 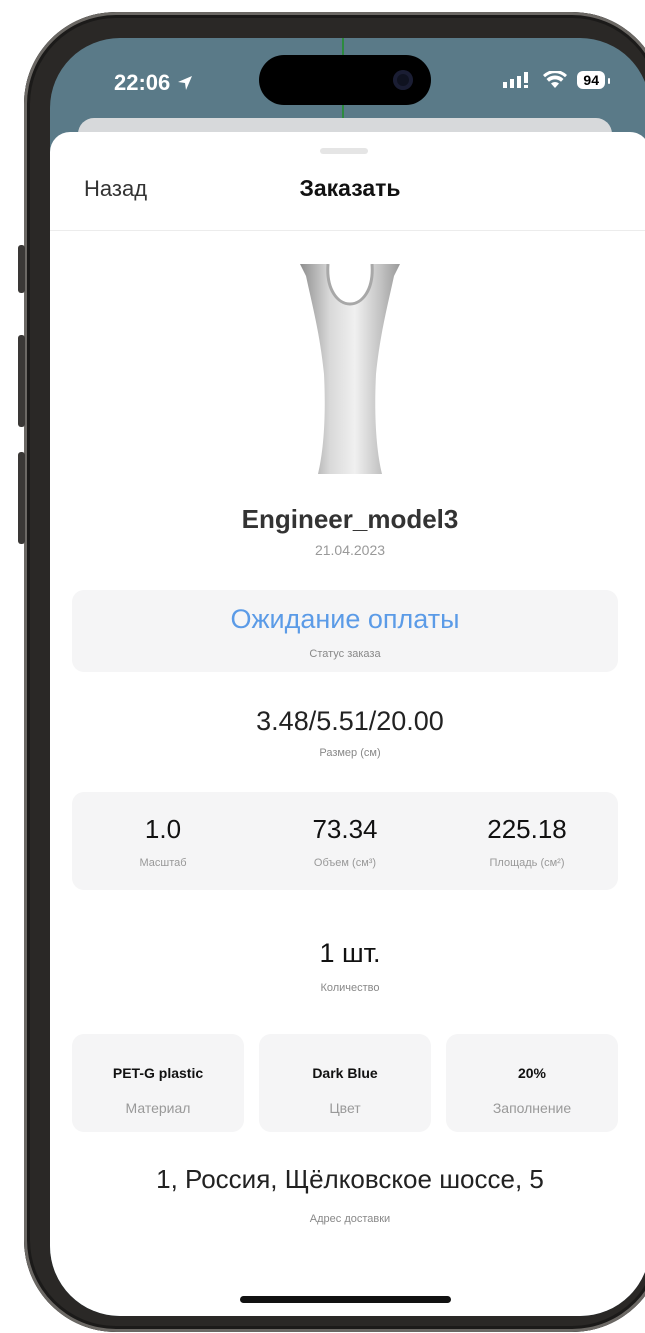 I want to click on model-name: Engineer_model3, so click(x=350, y=519).